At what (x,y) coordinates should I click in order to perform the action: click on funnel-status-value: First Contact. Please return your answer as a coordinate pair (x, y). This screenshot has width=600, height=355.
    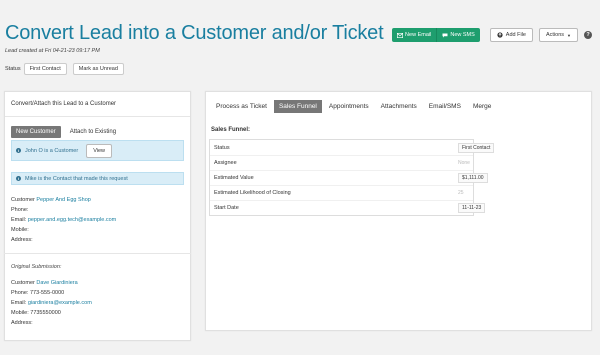
    Looking at the image, I should click on (476, 147).